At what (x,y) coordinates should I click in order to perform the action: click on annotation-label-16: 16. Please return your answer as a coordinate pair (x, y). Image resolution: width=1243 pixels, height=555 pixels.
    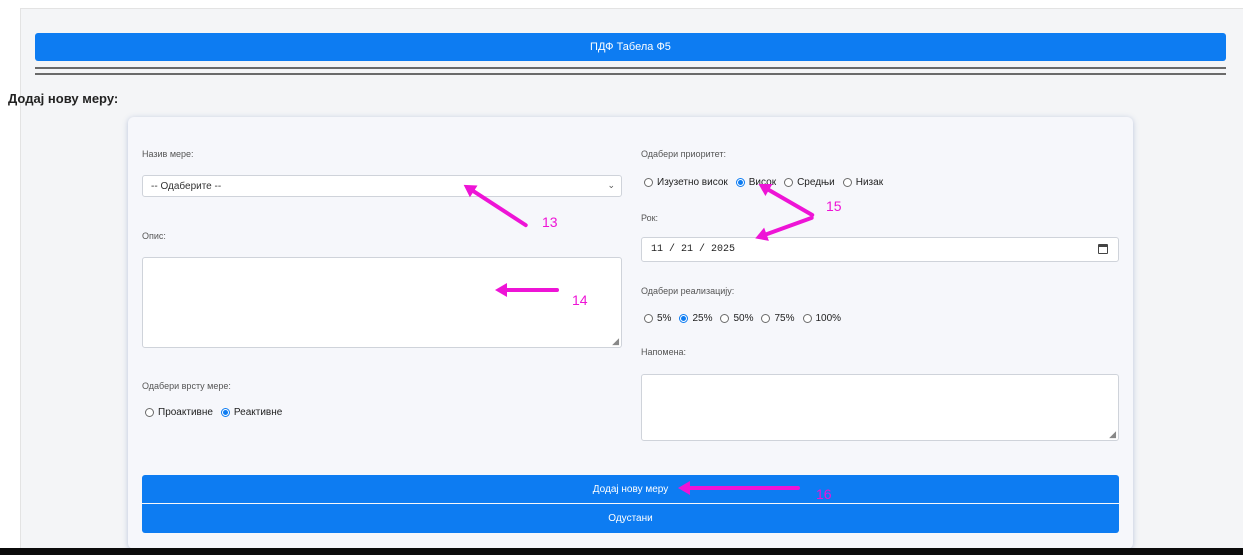
    Looking at the image, I should click on (824, 494).